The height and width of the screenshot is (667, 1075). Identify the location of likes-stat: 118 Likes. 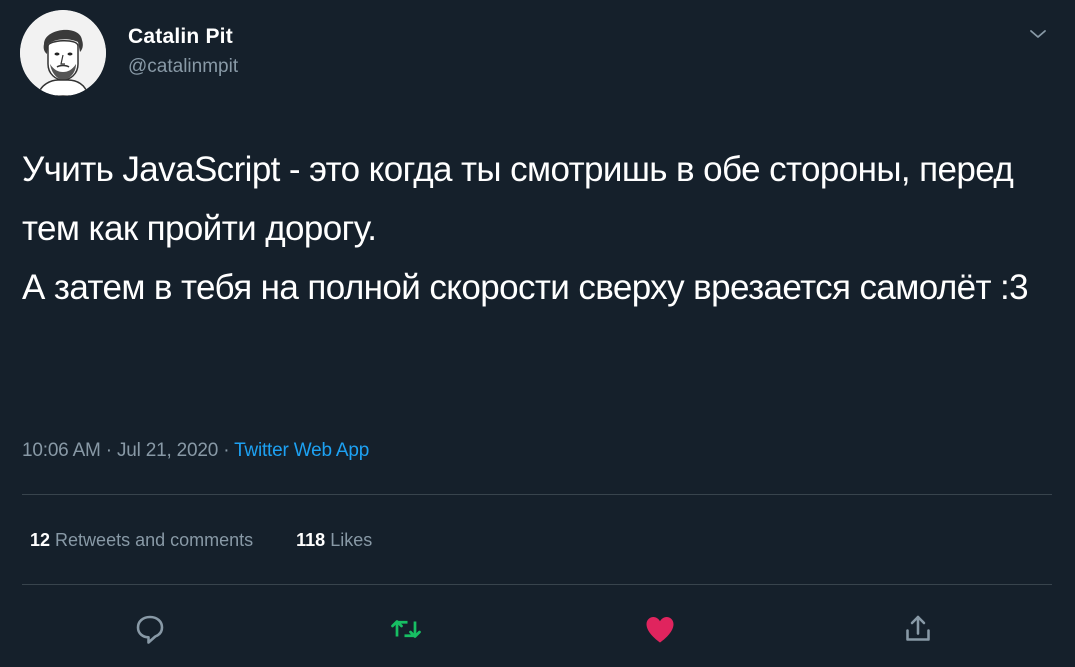
(334, 540).